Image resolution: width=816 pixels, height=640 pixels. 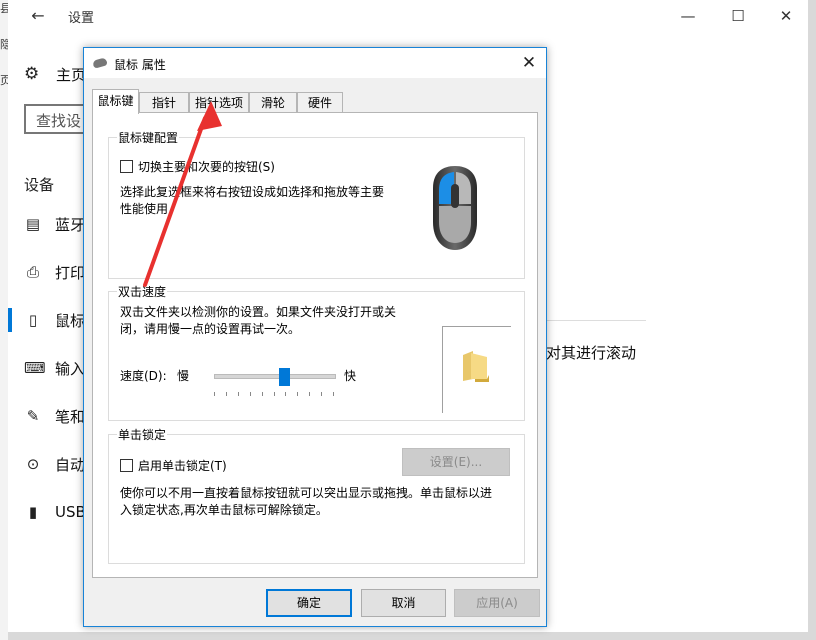 What do you see at coordinates (209, 116) in the screenshot?
I see `arrow-head` at bounding box center [209, 116].